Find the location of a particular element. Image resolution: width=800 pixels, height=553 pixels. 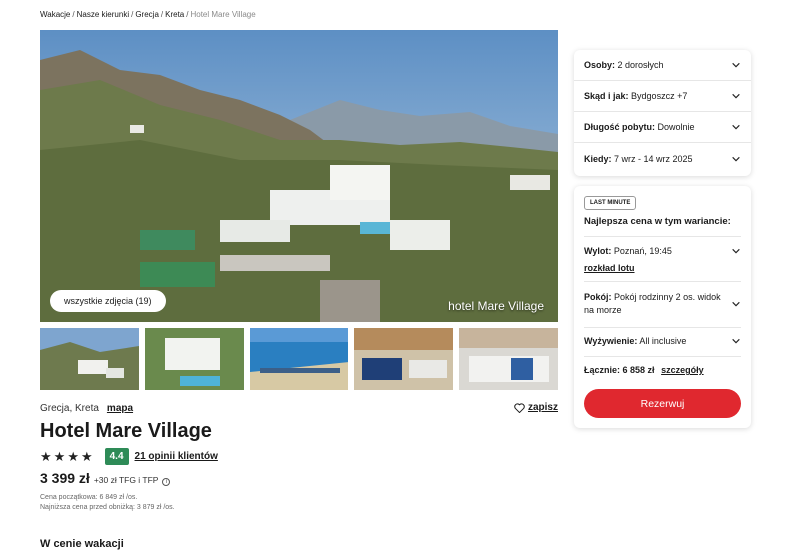

field-departure-label: Skąd i jak: is located at coordinates (606, 96).